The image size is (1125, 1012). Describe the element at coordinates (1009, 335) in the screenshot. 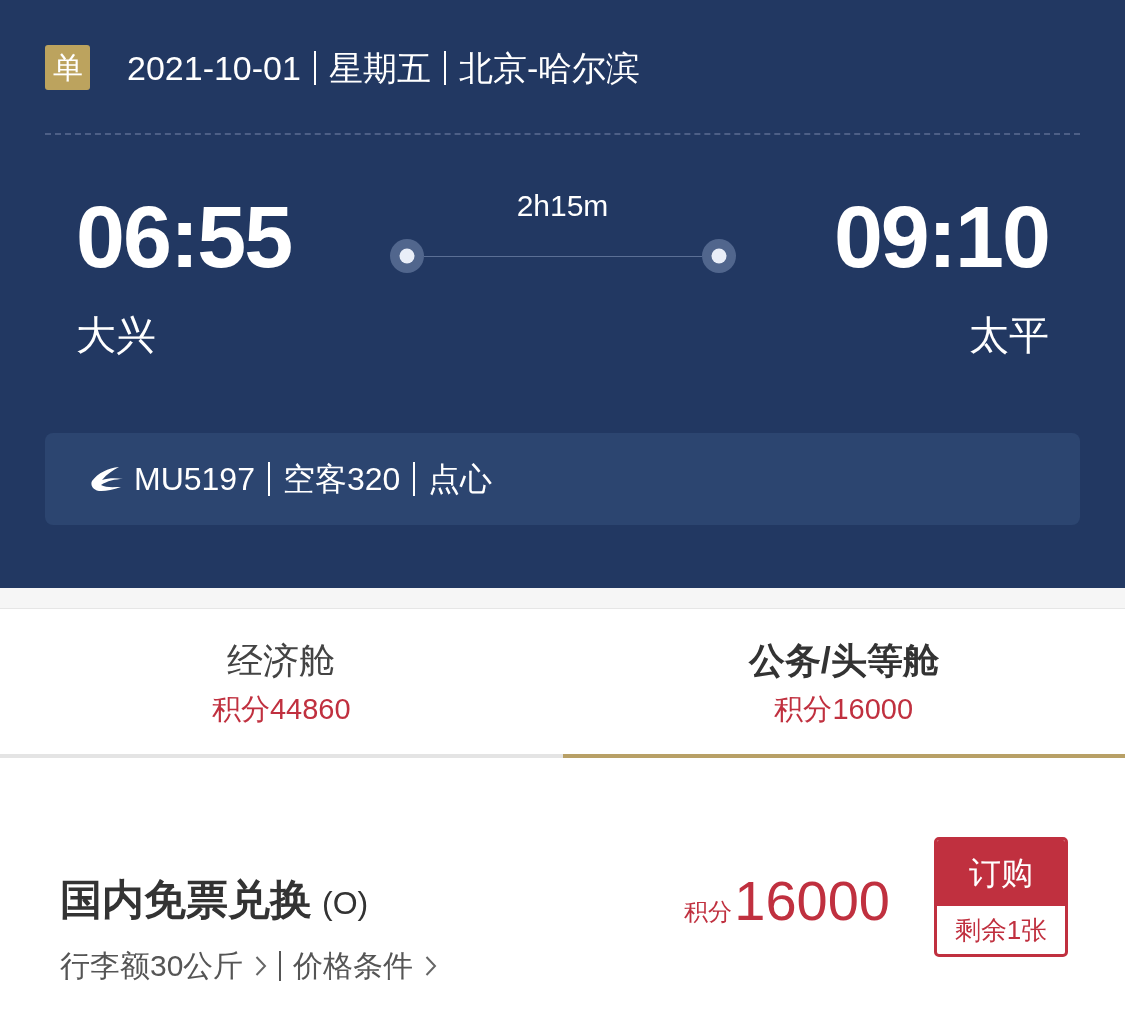

I see `arrival-airport: 太平` at that location.